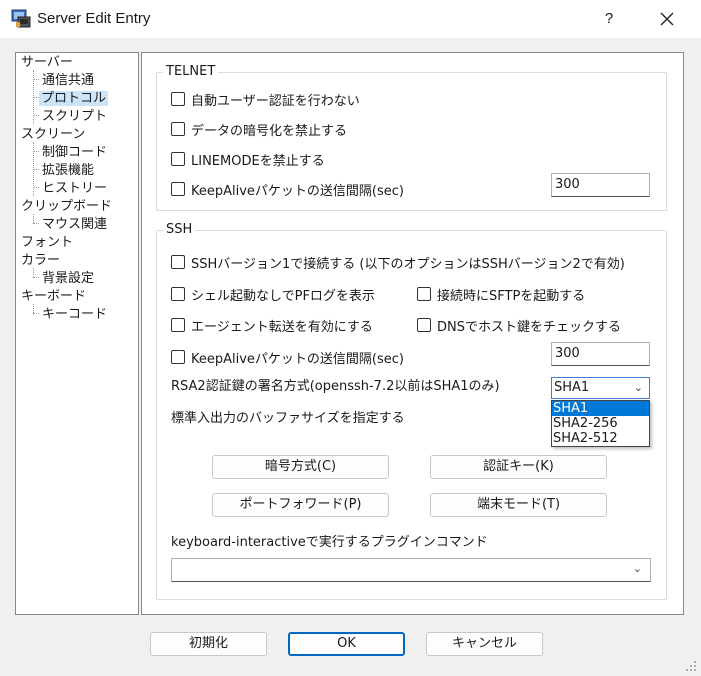 Image resolution: width=701 pixels, height=676 pixels. Describe the element at coordinates (511, 296) in the screenshot. I see `checkbox-label: 接続時にSFTPを起動する` at that location.